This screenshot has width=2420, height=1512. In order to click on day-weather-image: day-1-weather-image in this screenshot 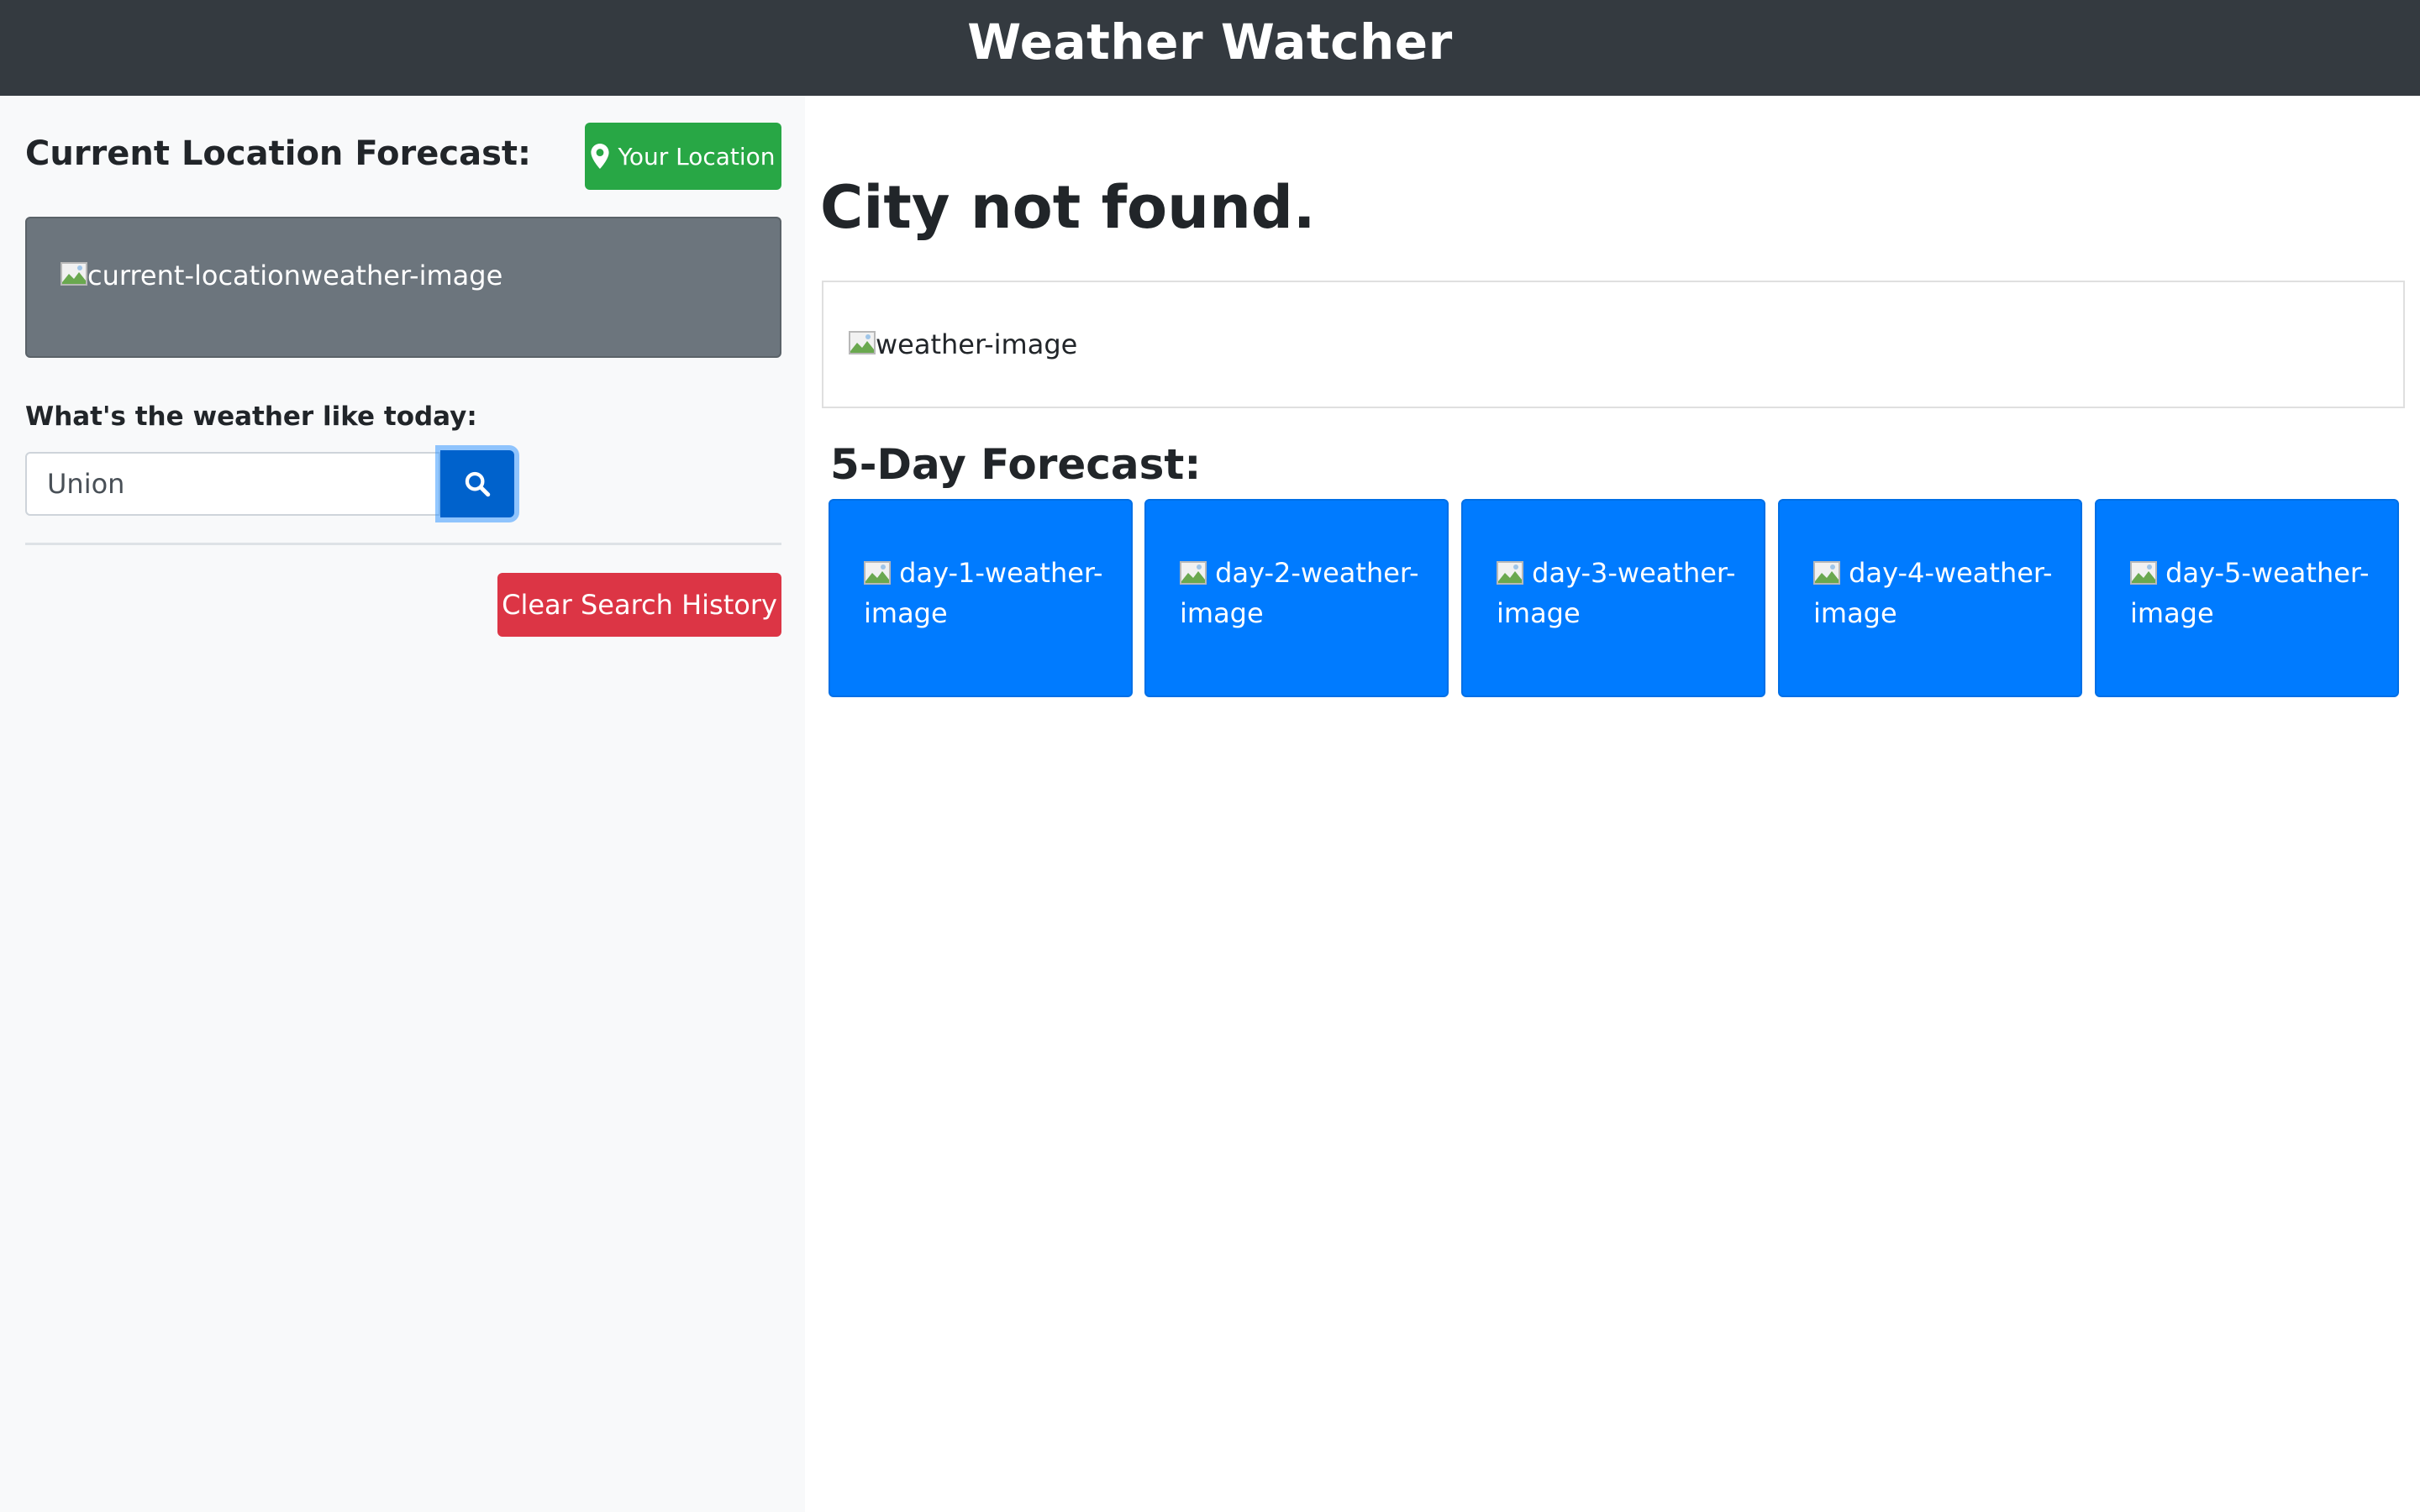, I will do `click(986, 593)`.